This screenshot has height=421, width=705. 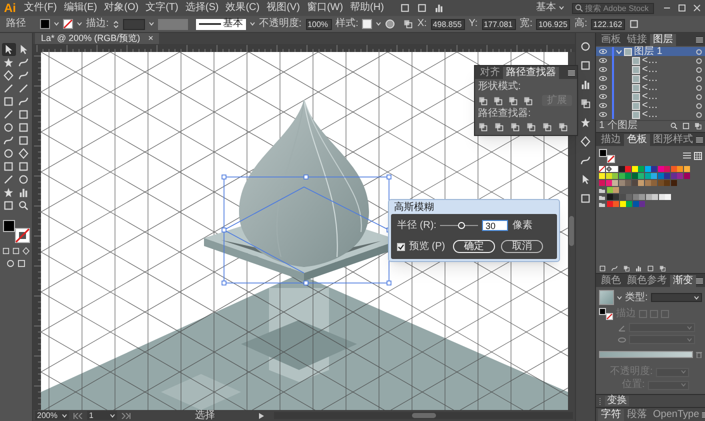 I want to click on menu-item: 视图(V), so click(x=283, y=8).